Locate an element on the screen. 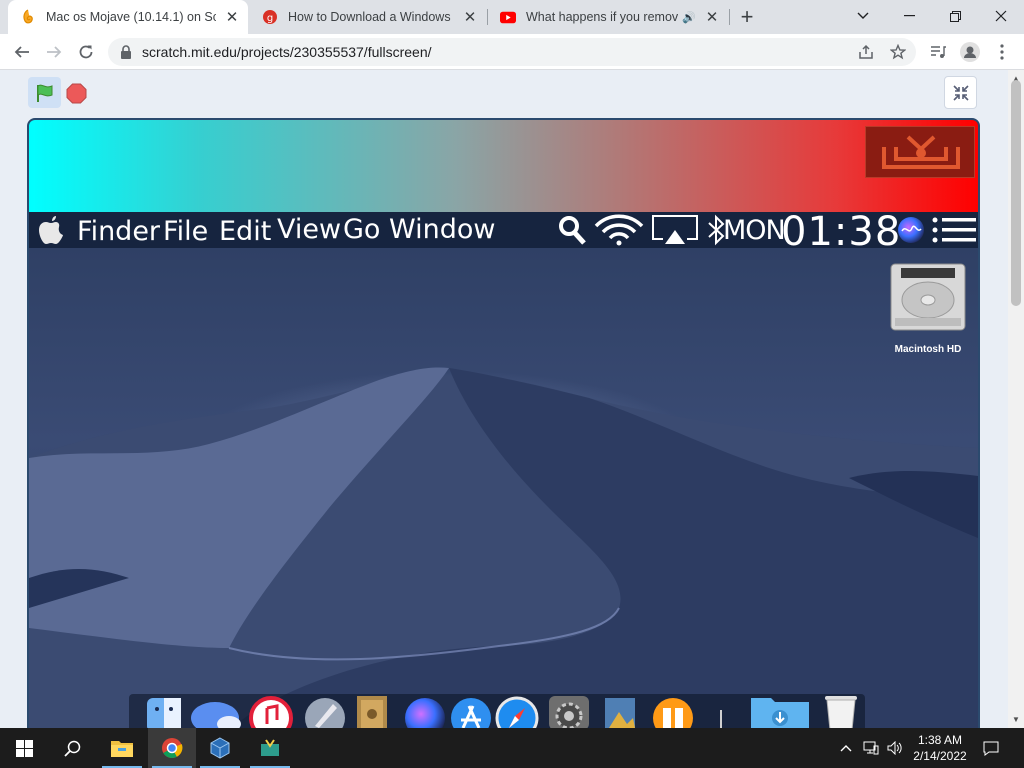 The image size is (1024, 768). safari-dock-icon is located at coordinates (517, 711).